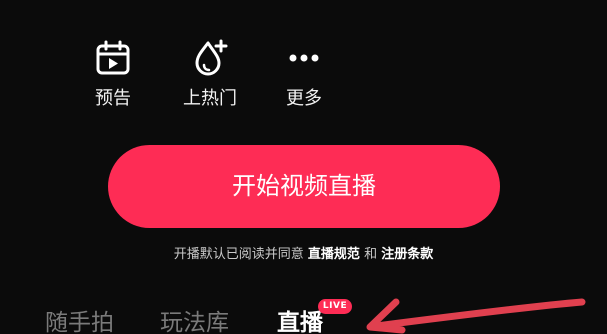 The width and height of the screenshot is (607, 334). I want to click on tab-live: 直播, so click(300, 320).